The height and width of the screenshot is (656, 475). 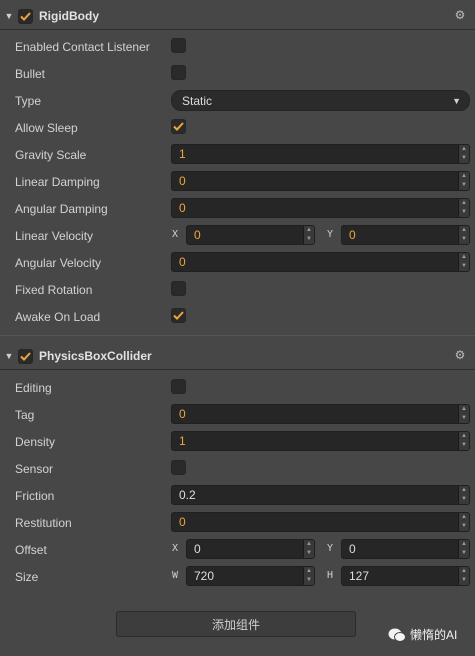 What do you see at coordinates (51, 155) in the screenshot?
I see `field-label: Gravity Scale` at bounding box center [51, 155].